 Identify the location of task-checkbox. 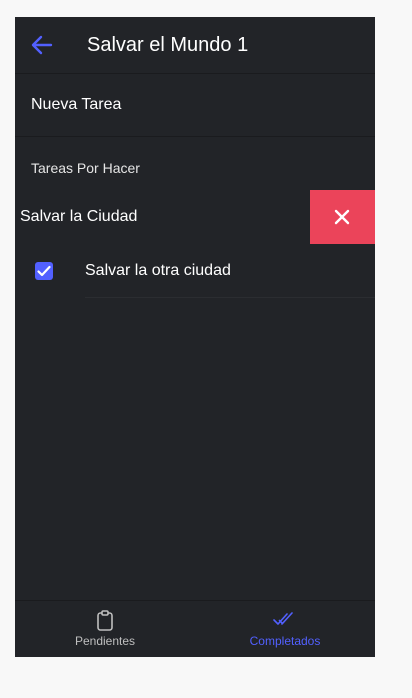
(44, 271).